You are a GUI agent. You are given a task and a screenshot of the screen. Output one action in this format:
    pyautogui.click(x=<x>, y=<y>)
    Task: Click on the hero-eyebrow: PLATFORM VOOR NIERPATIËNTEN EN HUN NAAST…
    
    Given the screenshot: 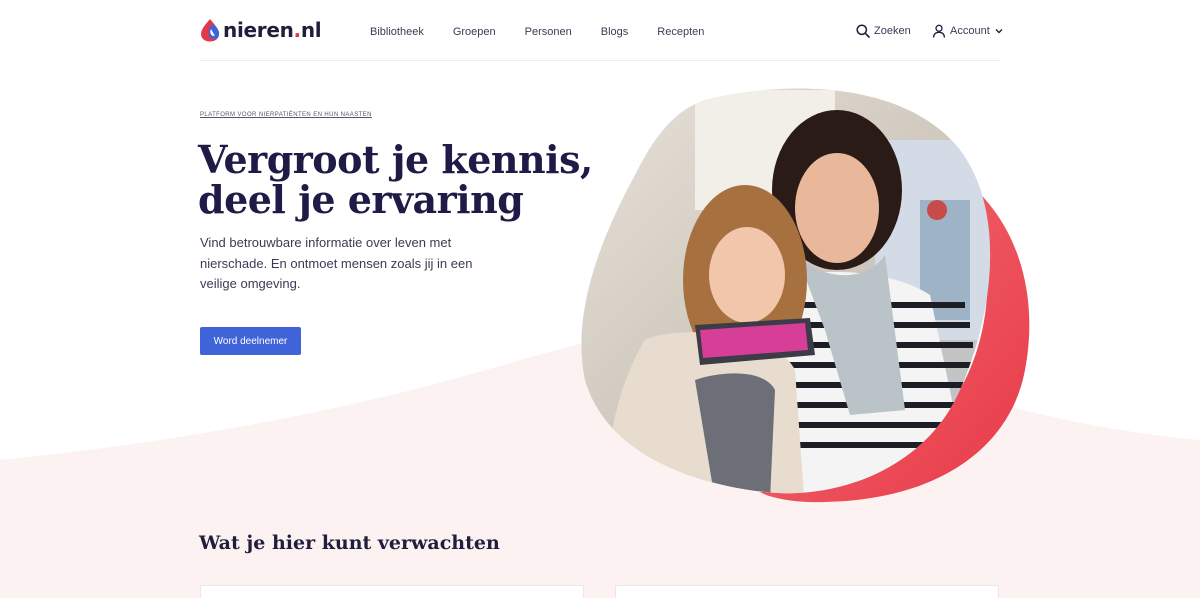 What is the action you would take?
    pyautogui.click(x=286, y=115)
    